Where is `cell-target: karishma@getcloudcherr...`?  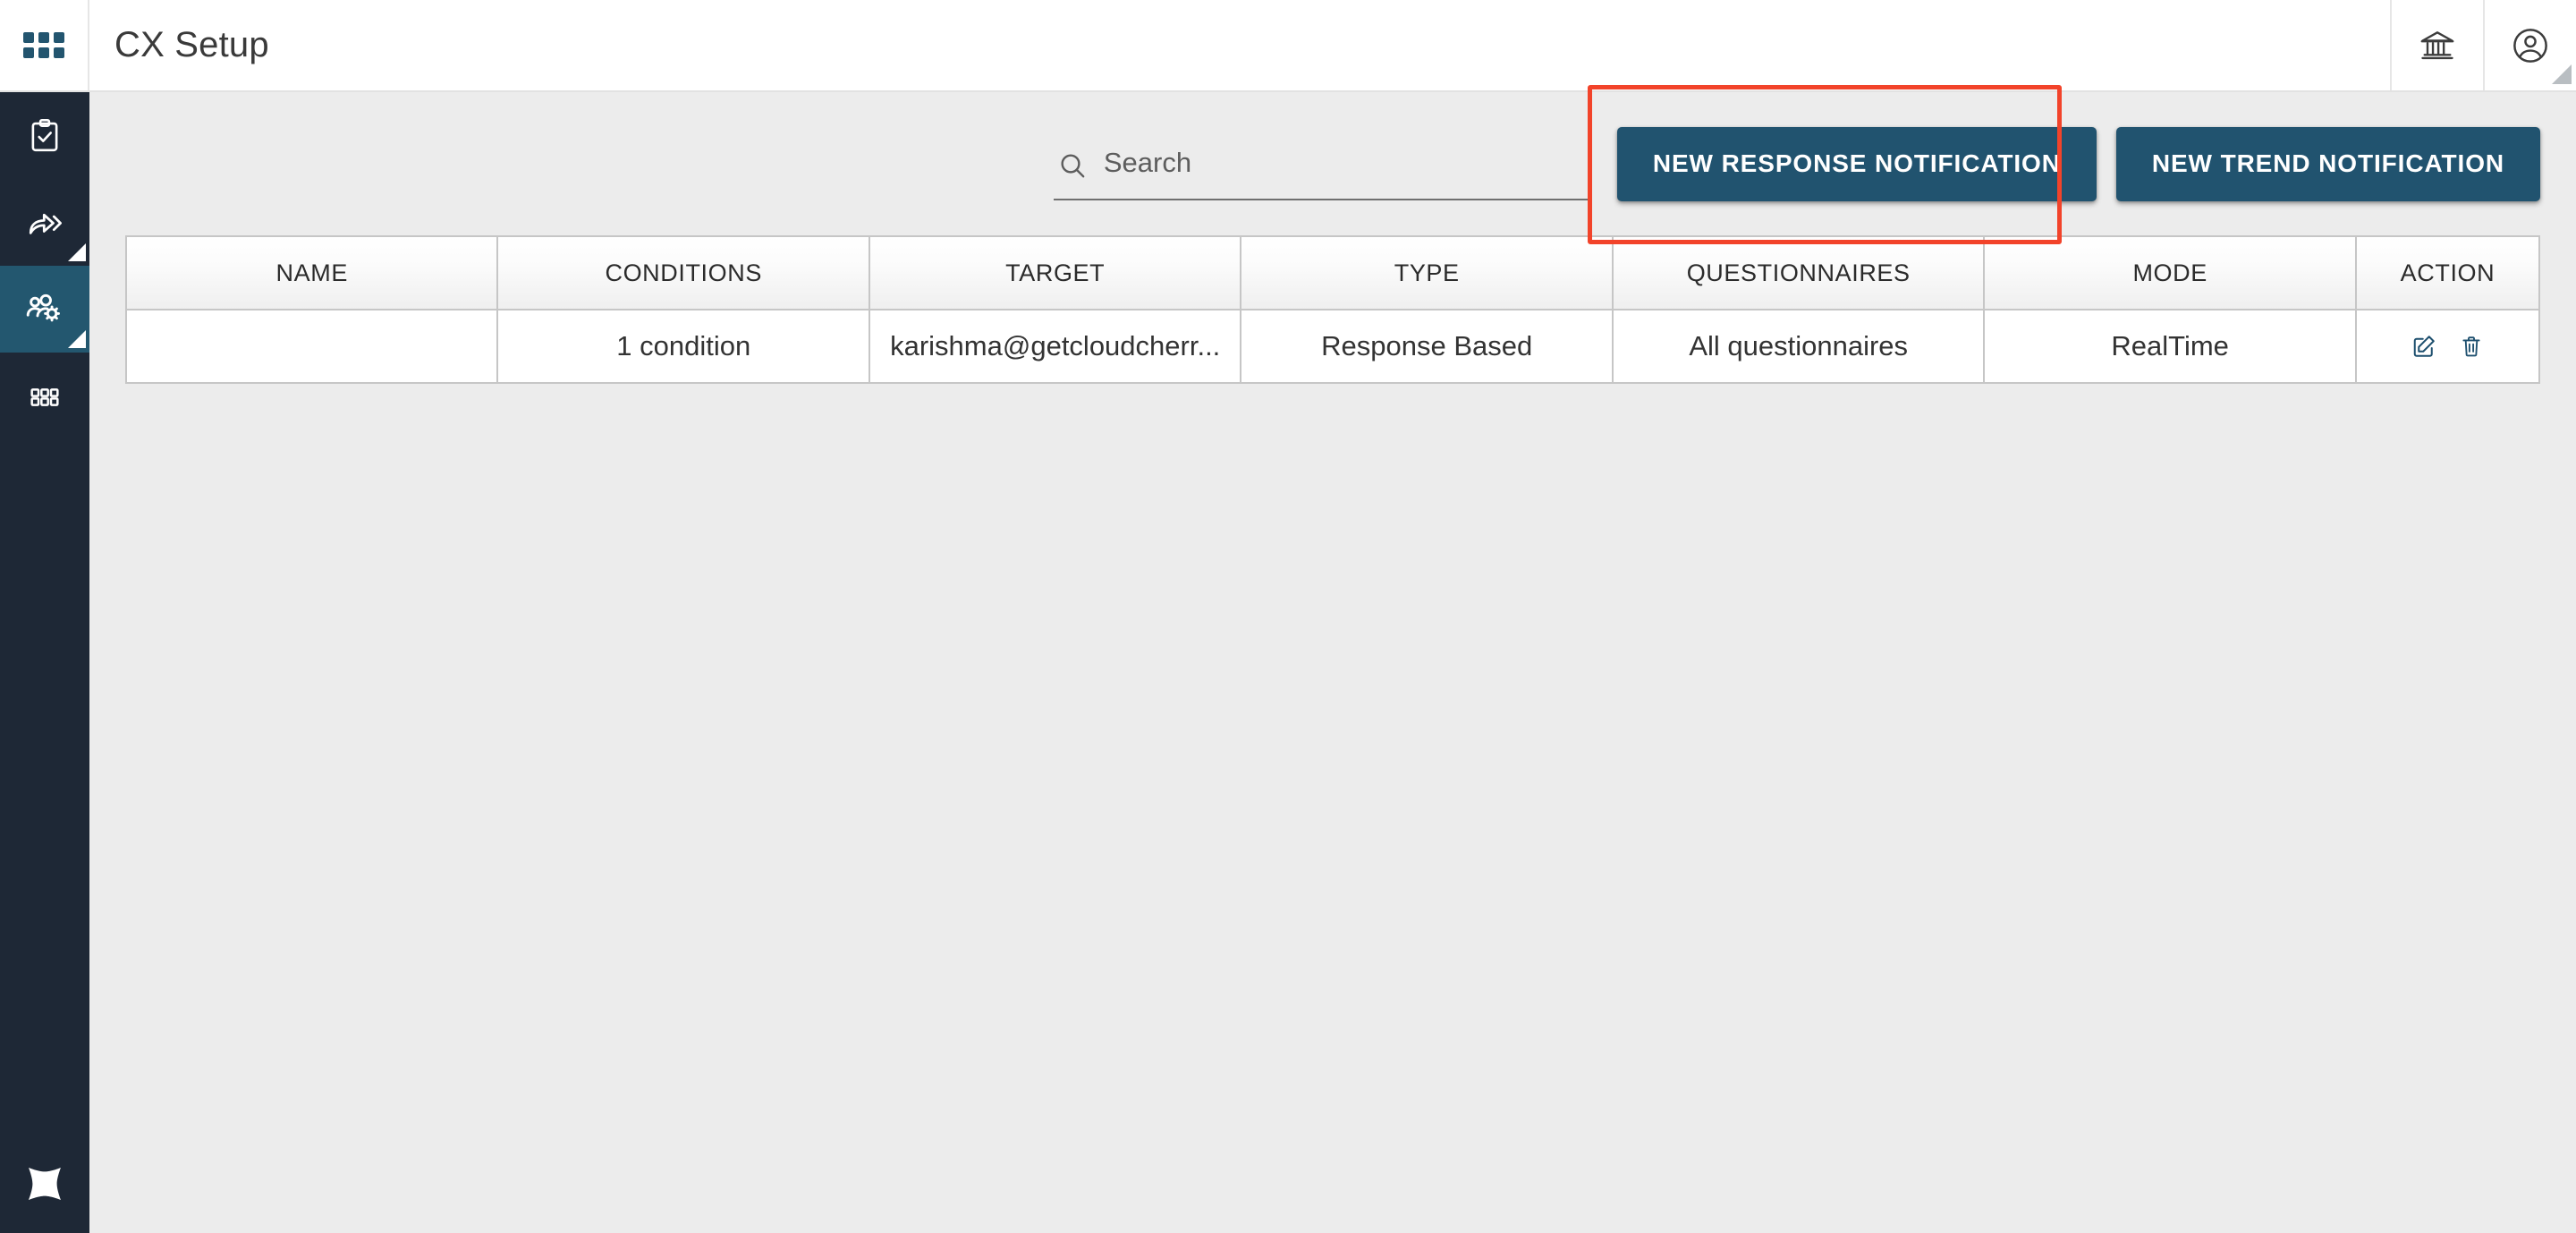
cell-target: karishma@getcloudcherr... is located at coordinates (1055, 346).